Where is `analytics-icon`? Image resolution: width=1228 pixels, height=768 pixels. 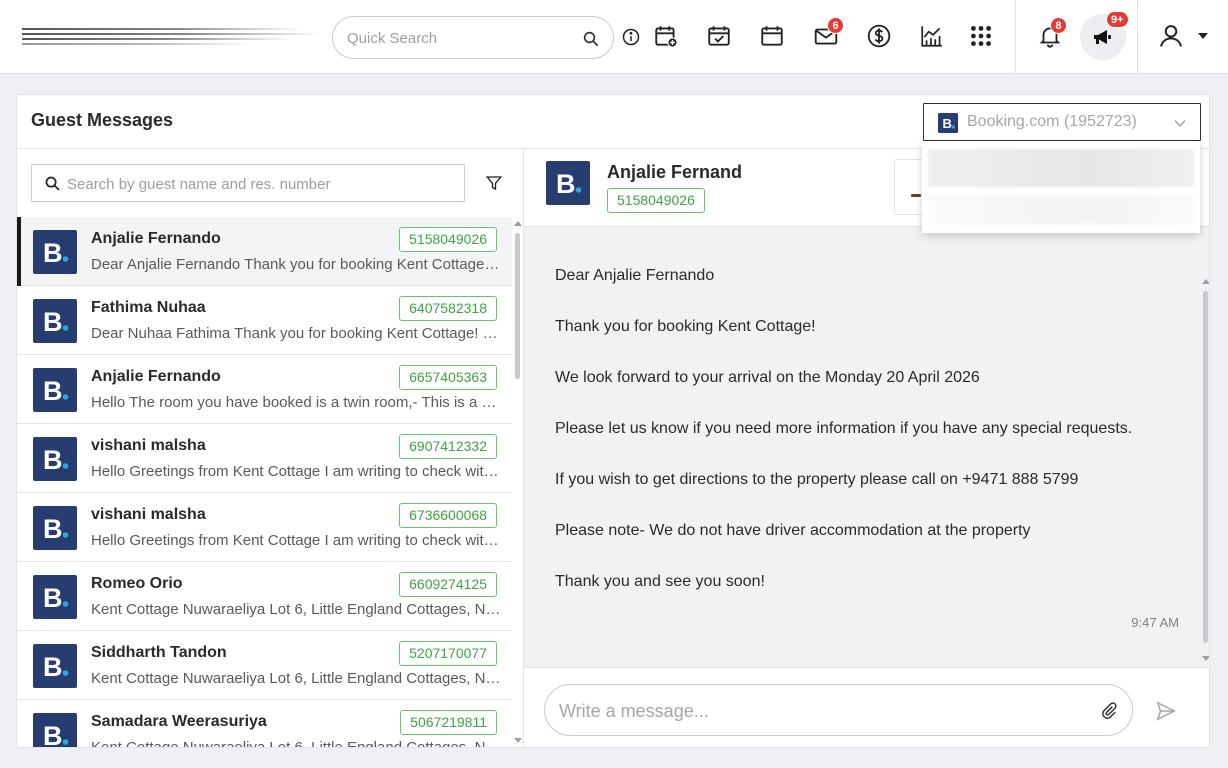
analytics-icon is located at coordinates (932, 36).